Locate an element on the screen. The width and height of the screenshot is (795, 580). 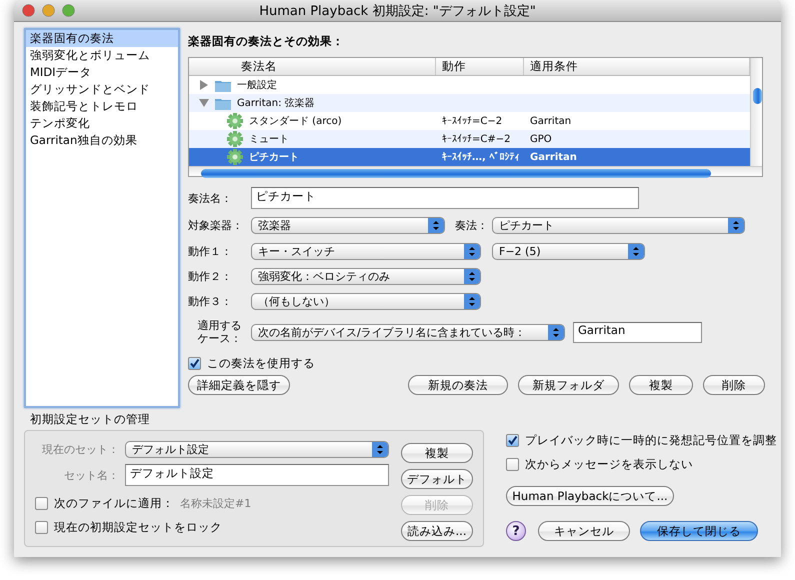
column-header: 動作 is located at coordinates (480, 66).